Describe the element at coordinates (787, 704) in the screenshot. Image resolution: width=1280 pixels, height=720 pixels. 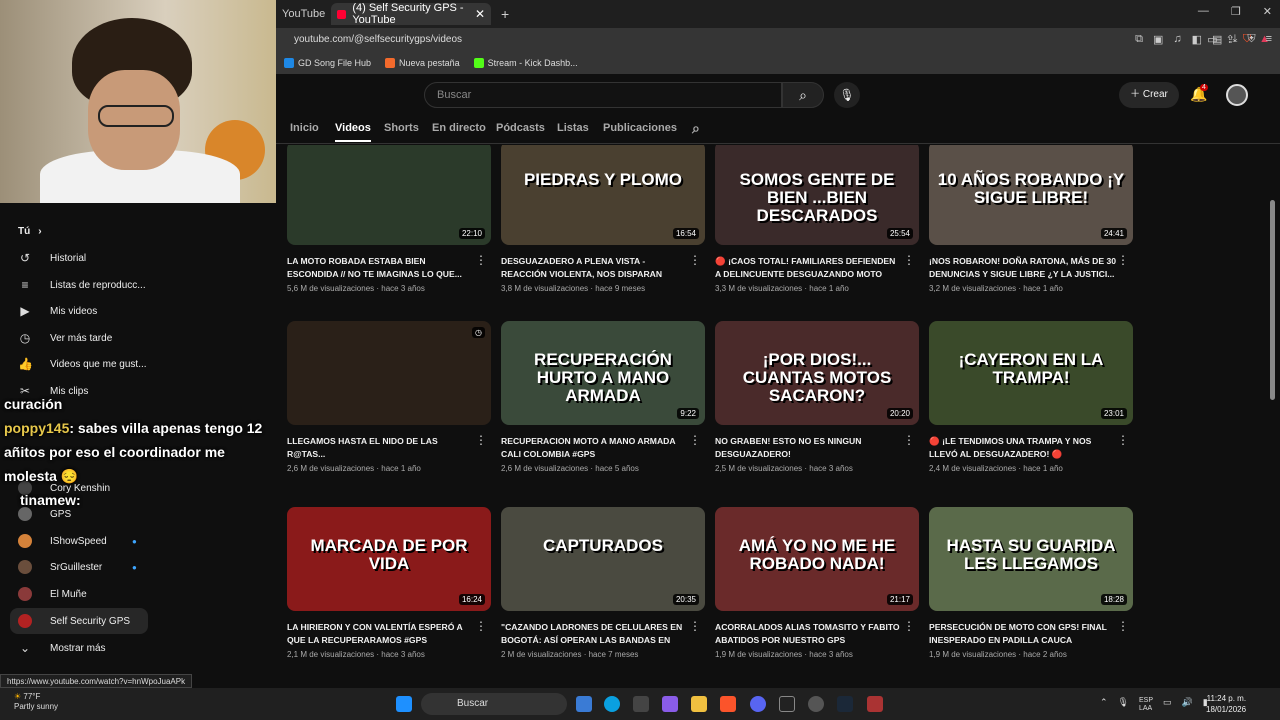
I see `epic-games-icon` at that location.